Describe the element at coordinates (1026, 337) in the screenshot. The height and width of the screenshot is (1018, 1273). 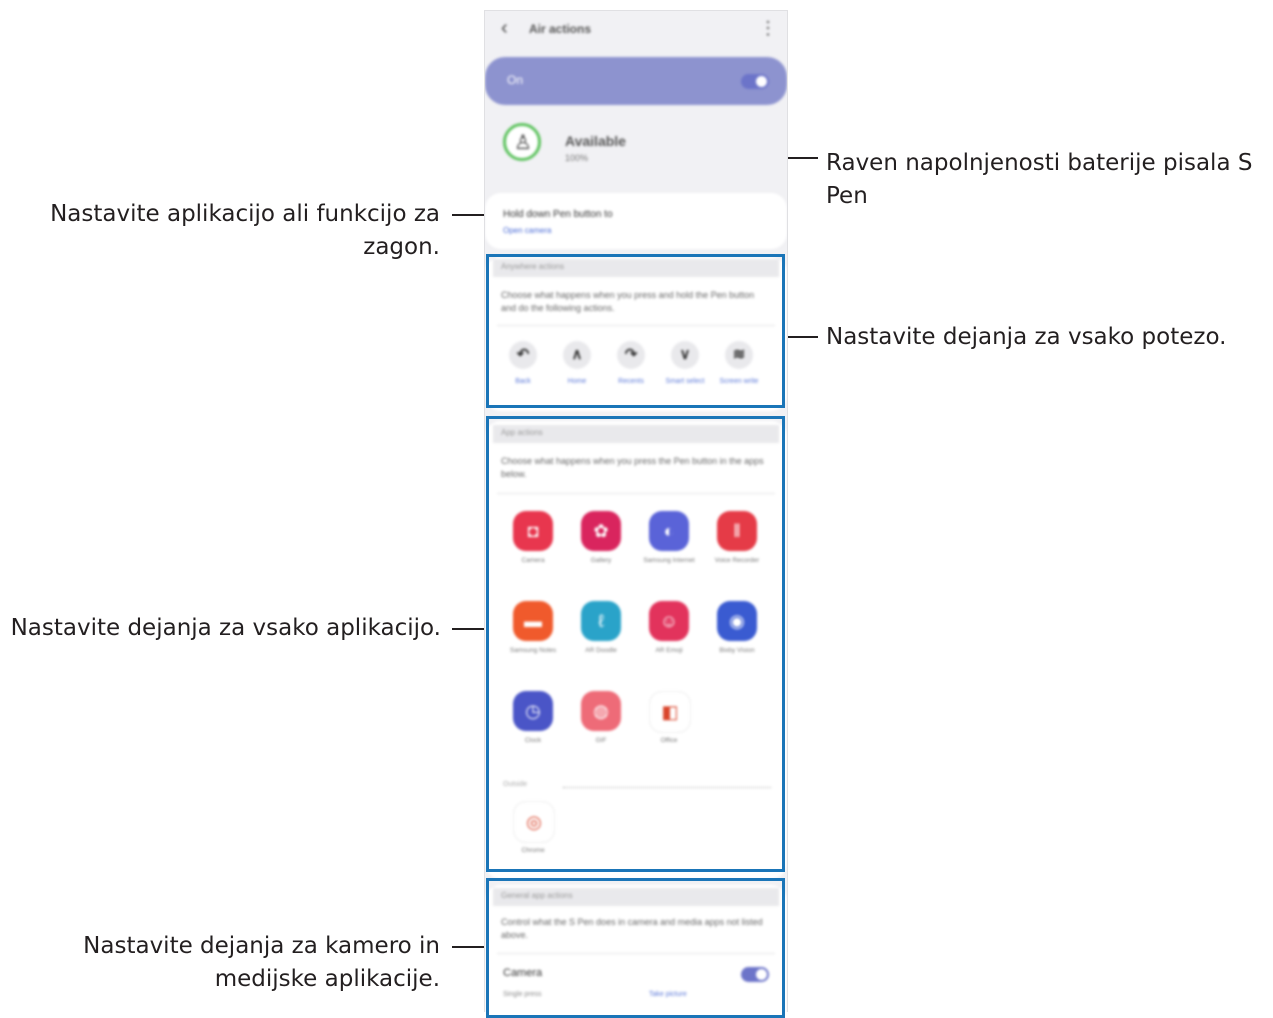
I see `callout-gestures: Nastavite dejanja za vsako potezo.` at that location.